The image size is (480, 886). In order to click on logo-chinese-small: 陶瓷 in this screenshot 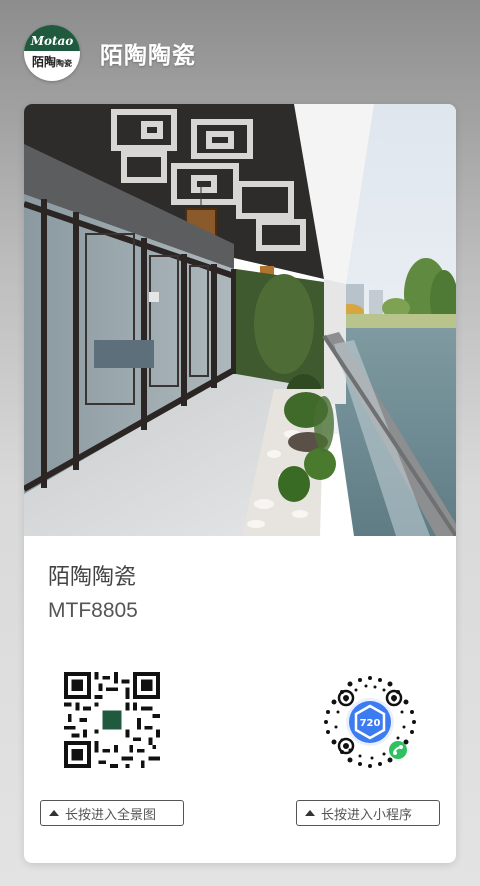, I will do `click(64, 63)`.